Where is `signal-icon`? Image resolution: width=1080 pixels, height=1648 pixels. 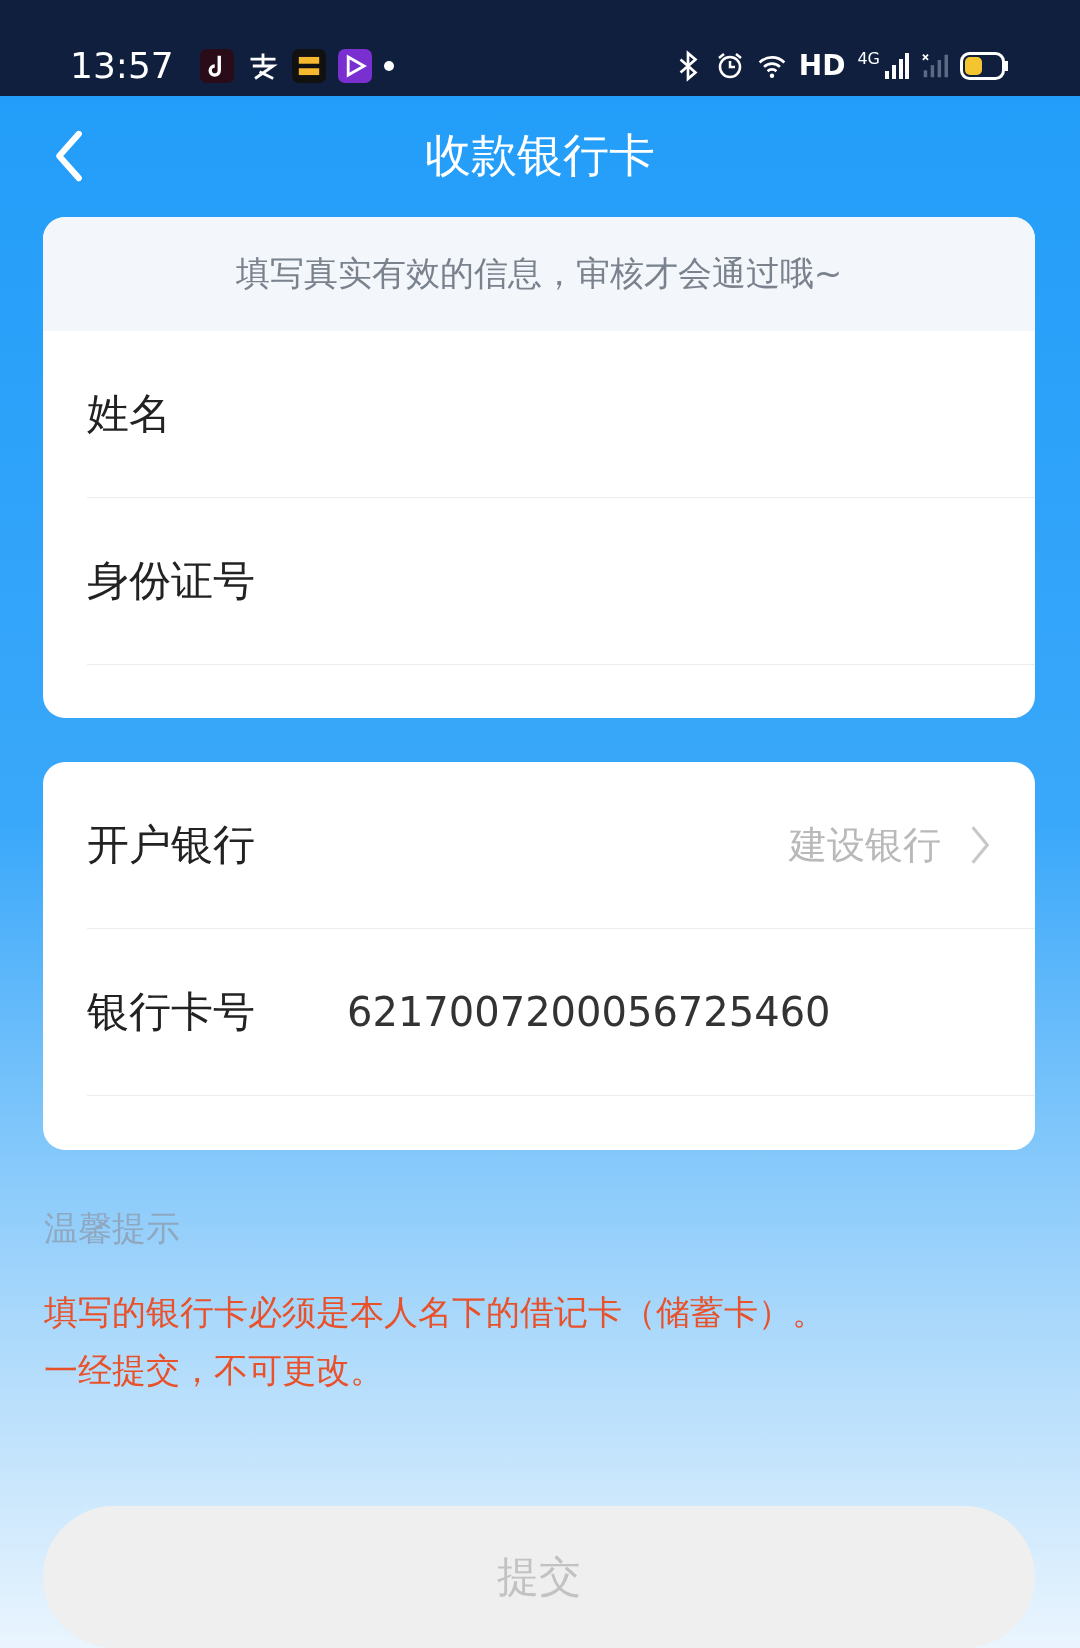 signal-icon is located at coordinates (897, 65).